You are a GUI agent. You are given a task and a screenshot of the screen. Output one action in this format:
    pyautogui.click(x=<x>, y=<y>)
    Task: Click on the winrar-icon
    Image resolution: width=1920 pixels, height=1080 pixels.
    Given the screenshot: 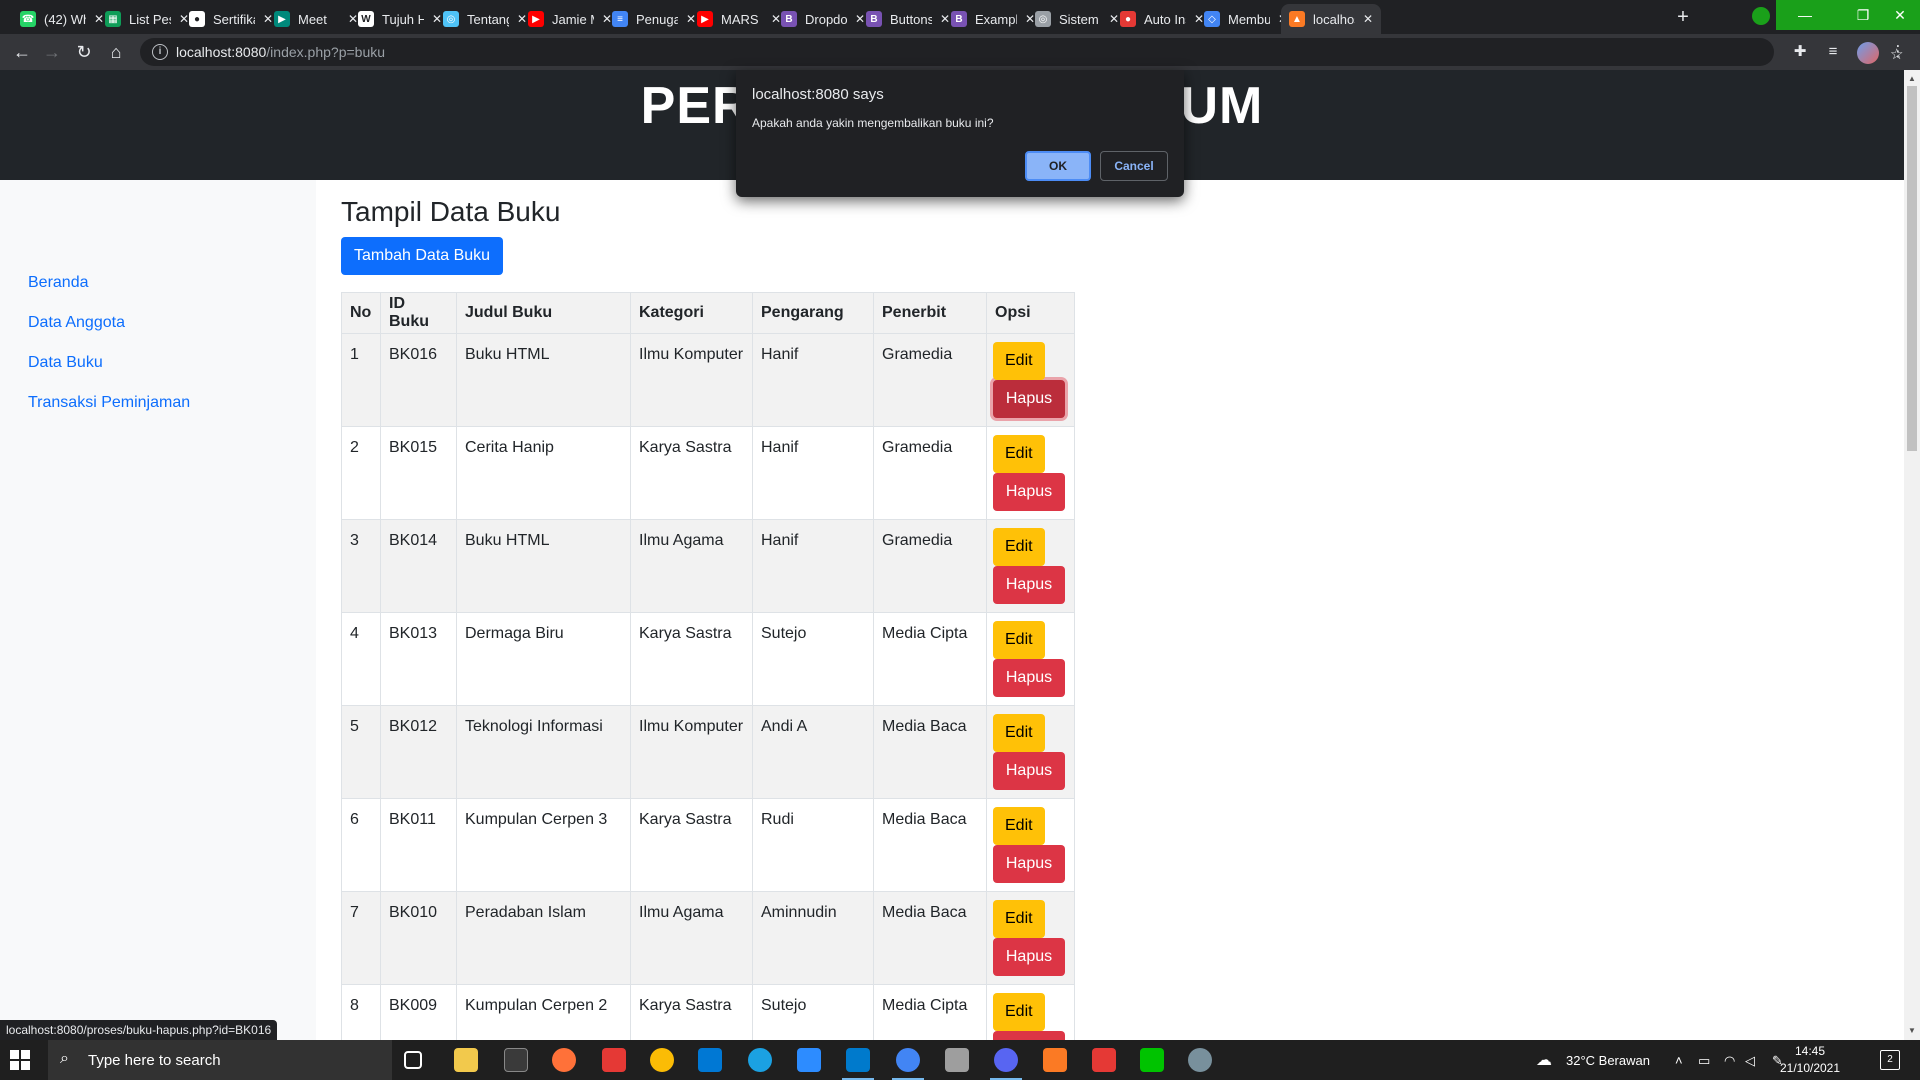 What is the action you would take?
    pyautogui.click(x=1104, y=1060)
    